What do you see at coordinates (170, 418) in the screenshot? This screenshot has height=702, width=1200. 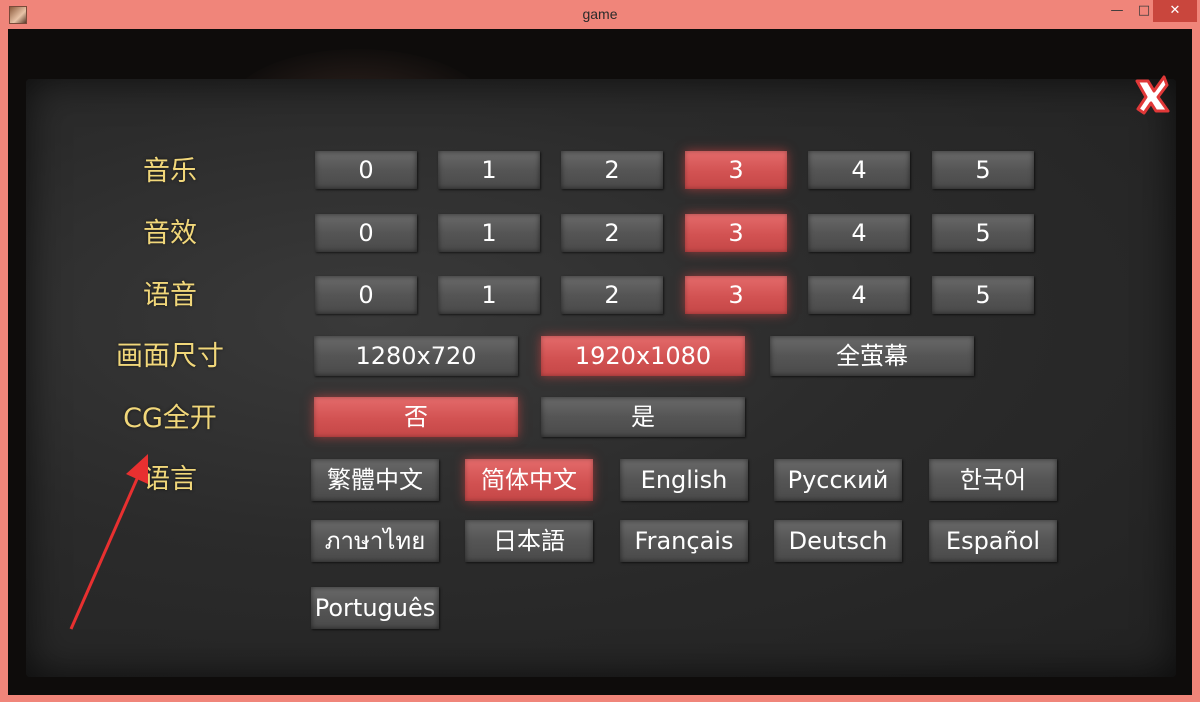 I see `label-cg-unlock: CG全开` at bounding box center [170, 418].